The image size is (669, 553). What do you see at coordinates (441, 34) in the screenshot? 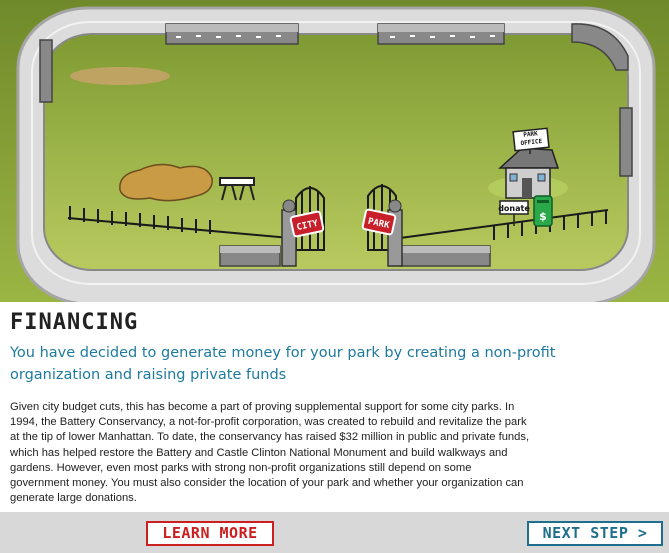
I see `top-wall-right` at bounding box center [441, 34].